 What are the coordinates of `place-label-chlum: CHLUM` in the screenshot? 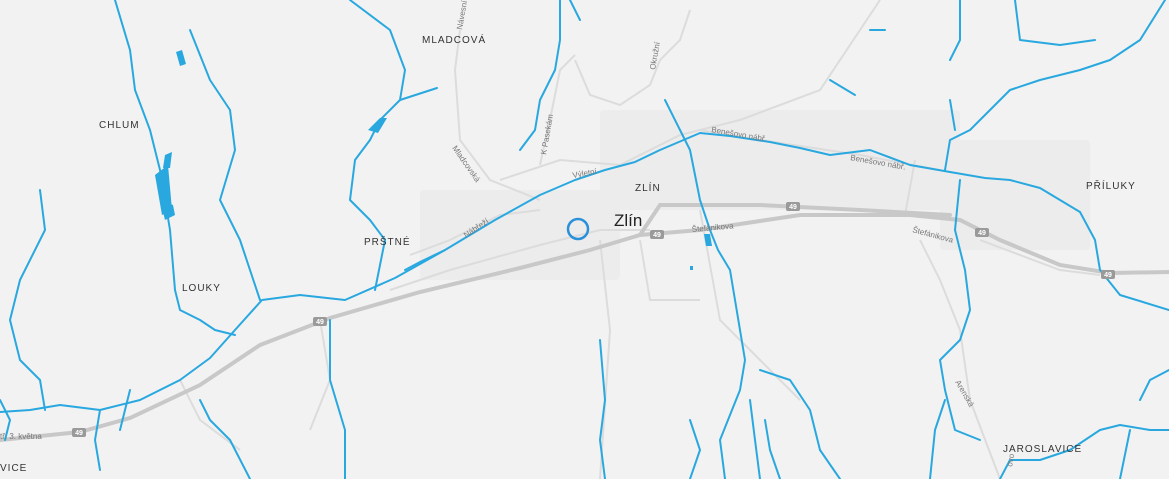 It's located at (119, 125).